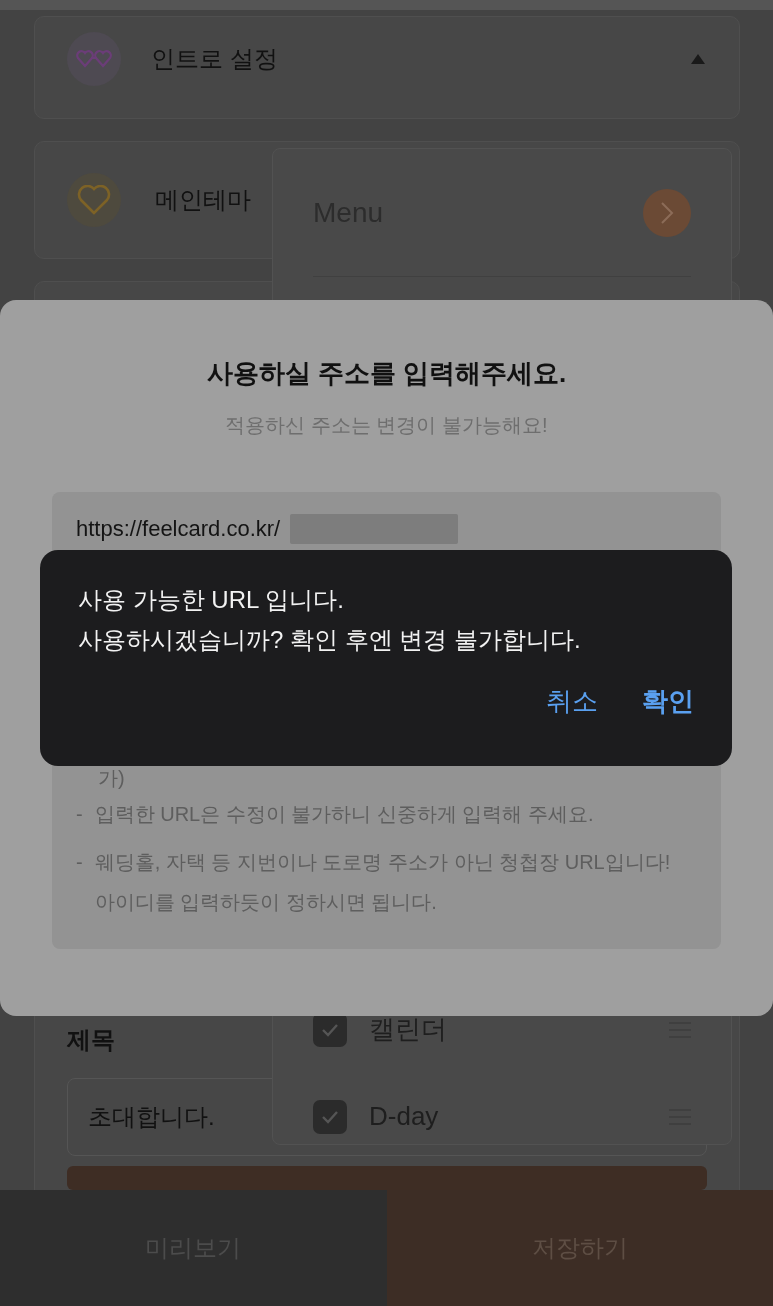 The image size is (773, 1306). Describe the element at coordinates (572, 701) in the screenshot. I see `cancel-button: 취소` at that location.